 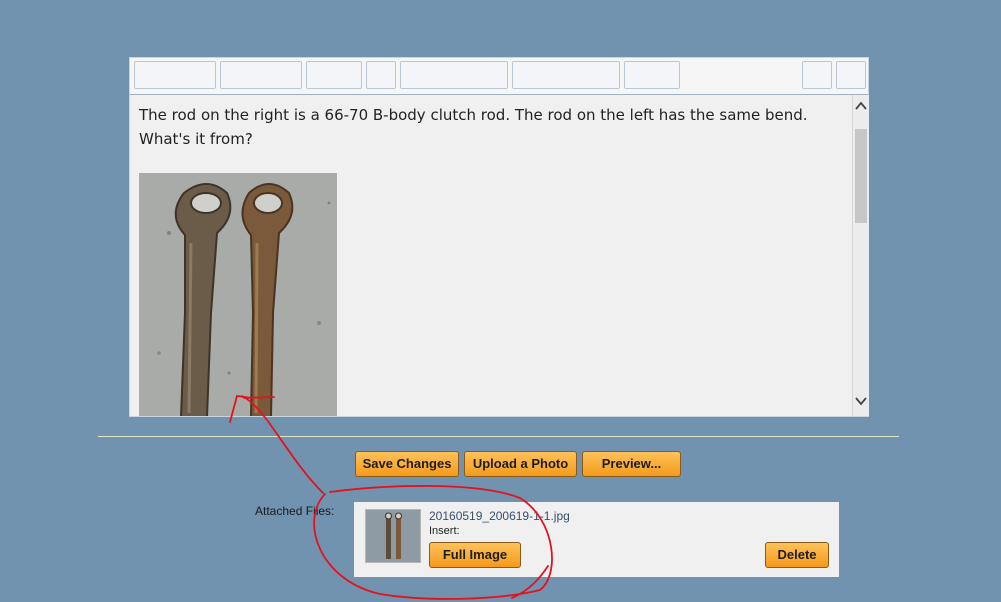 I want to click on attachment-thumbnail, so click(x=393, y=536).